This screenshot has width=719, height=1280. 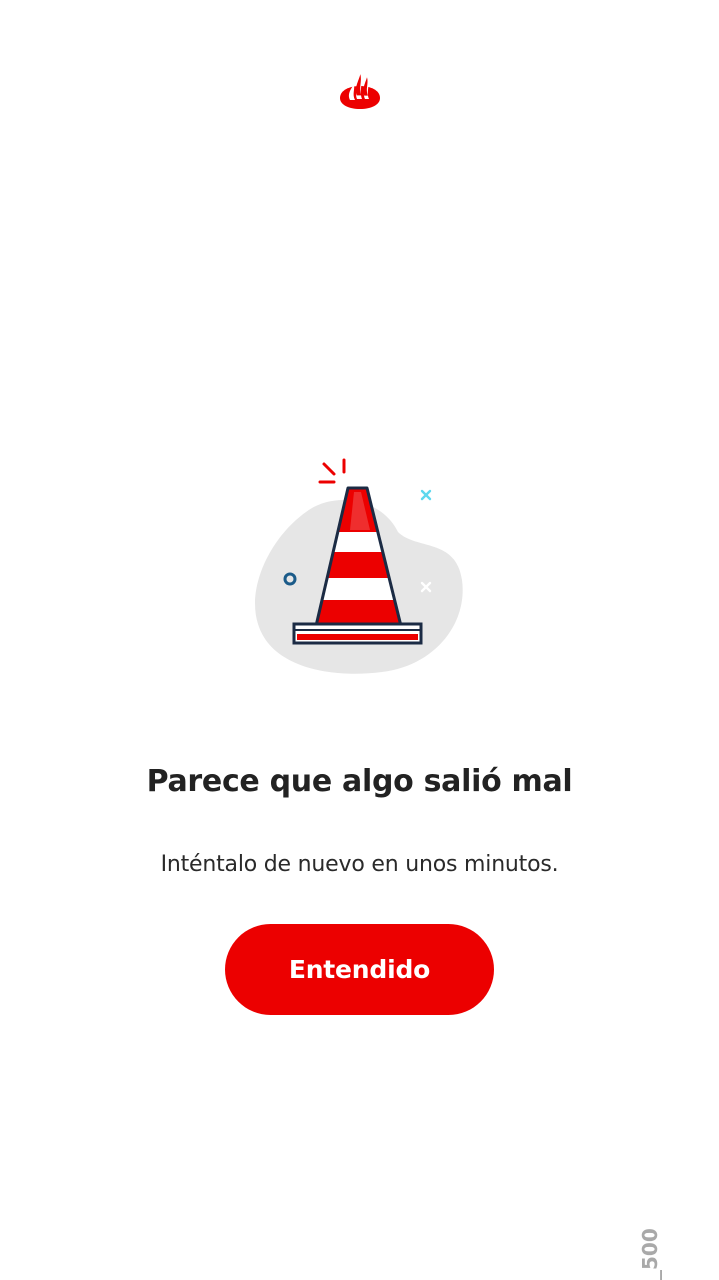 I want to click on traffic-cone-illustration, so click(x=359, y=566).